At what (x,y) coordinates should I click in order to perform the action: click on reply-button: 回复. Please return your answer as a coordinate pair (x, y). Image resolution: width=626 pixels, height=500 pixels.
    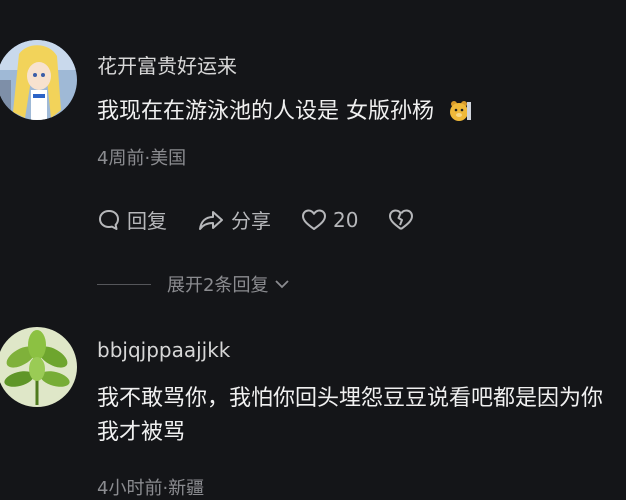
    Looking at the image, I should click on (132, 219).